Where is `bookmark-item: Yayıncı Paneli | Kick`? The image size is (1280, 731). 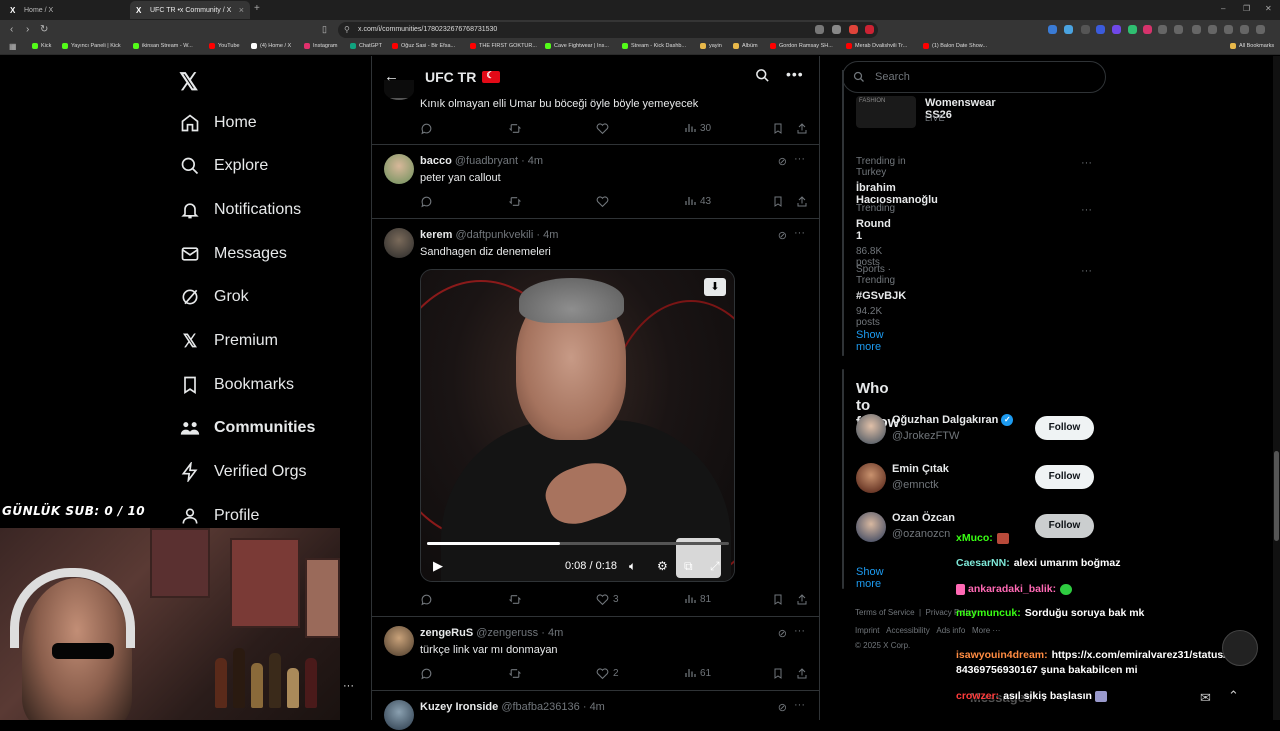 bookmark-item: Yayıncı Paneli | Kick is located at coordinates (91, 46).